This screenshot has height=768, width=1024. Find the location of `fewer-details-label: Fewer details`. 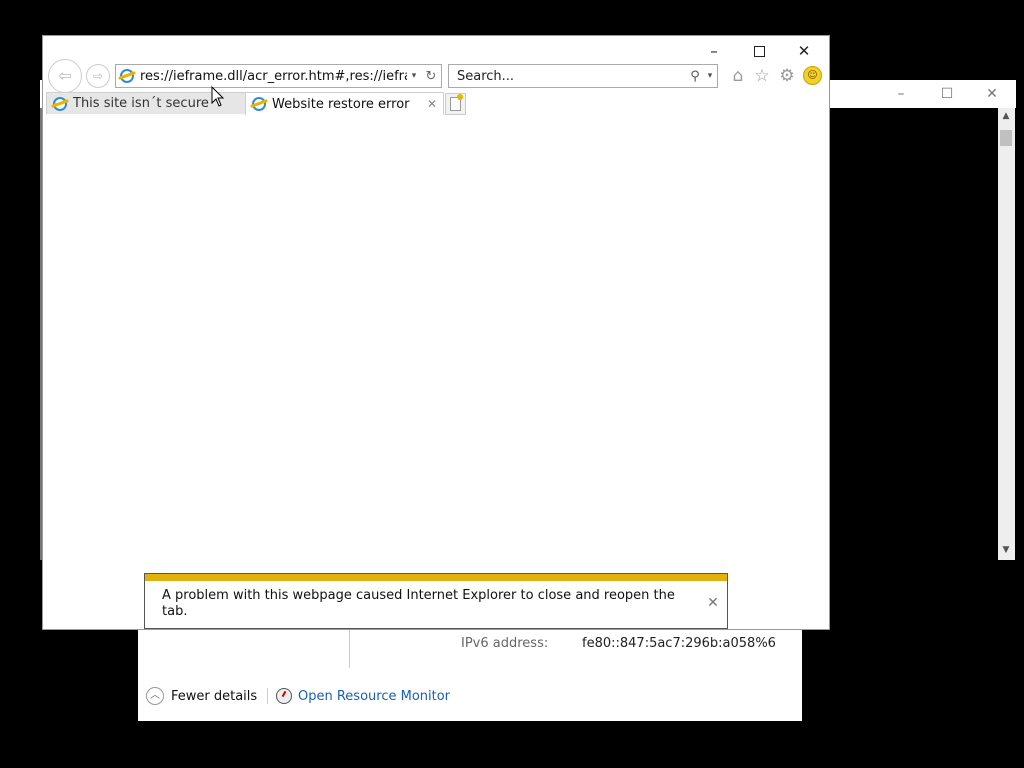

fewer-details-label: Fewer details is located at coordinates (214, 696).